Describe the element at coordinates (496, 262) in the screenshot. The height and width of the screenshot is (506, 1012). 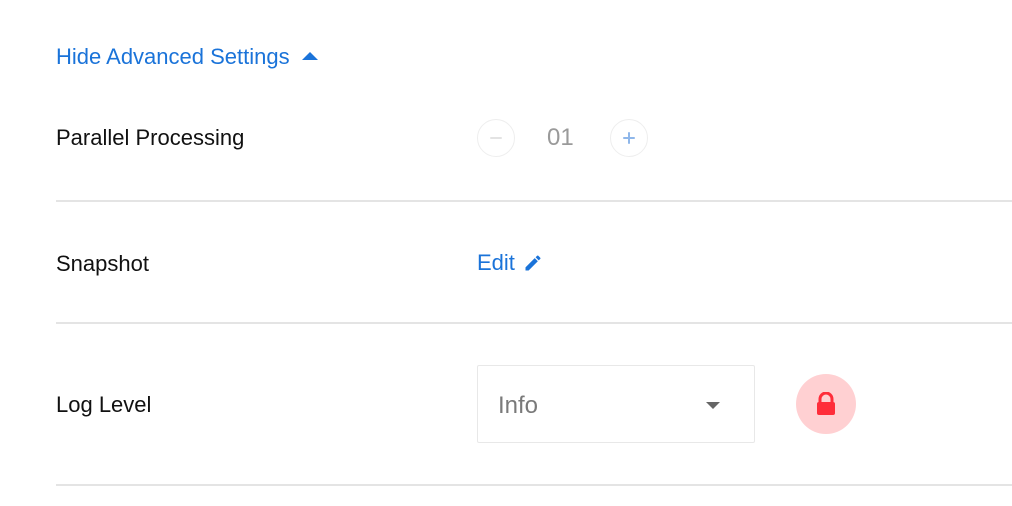
I see `edit-label: Edit` at that location.